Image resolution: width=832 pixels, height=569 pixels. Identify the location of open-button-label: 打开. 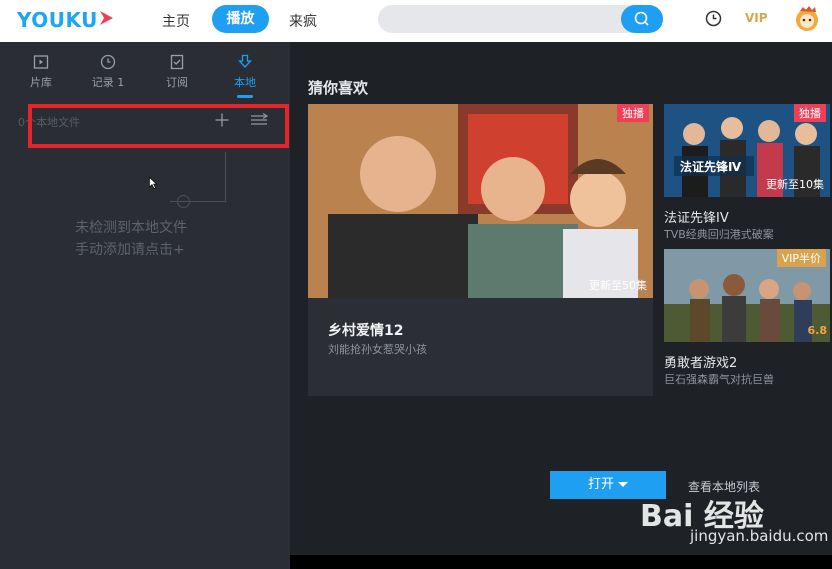
(600, 484).